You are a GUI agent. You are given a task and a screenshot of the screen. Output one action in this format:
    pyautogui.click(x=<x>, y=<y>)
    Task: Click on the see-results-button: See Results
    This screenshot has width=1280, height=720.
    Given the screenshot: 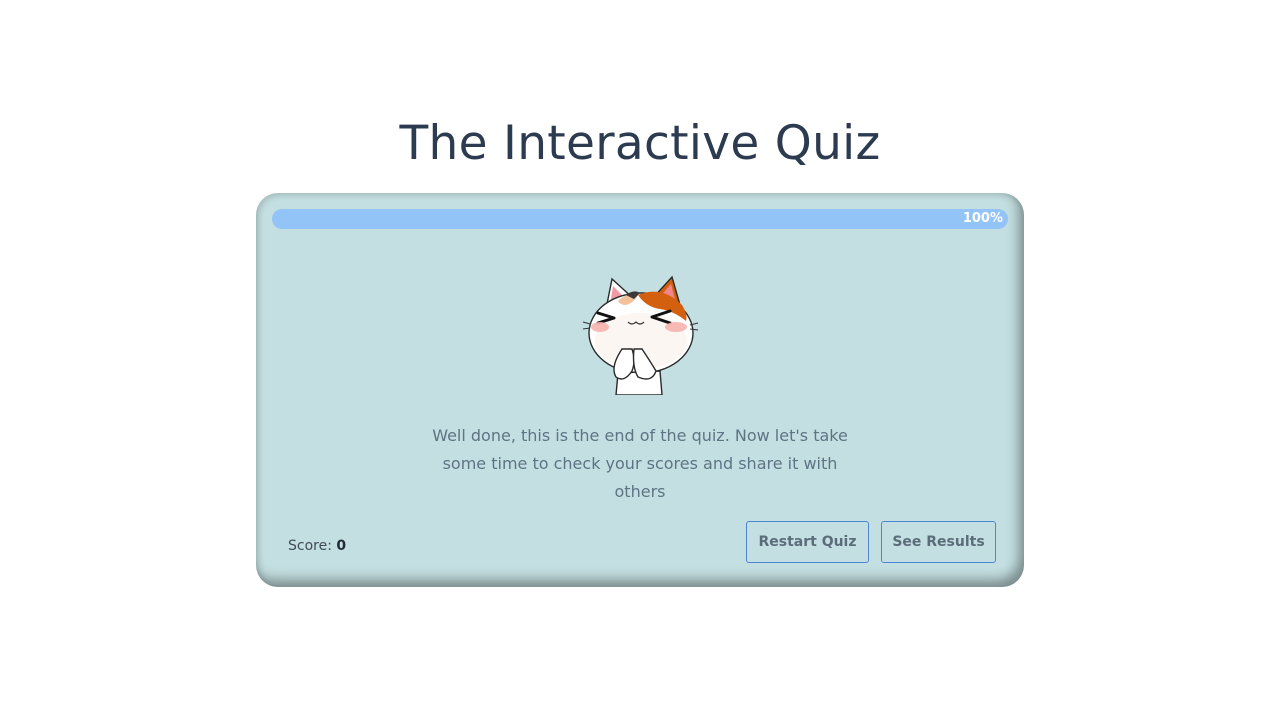 What is the action you would take?
    pyautogui.click(x=938, y=542)
    